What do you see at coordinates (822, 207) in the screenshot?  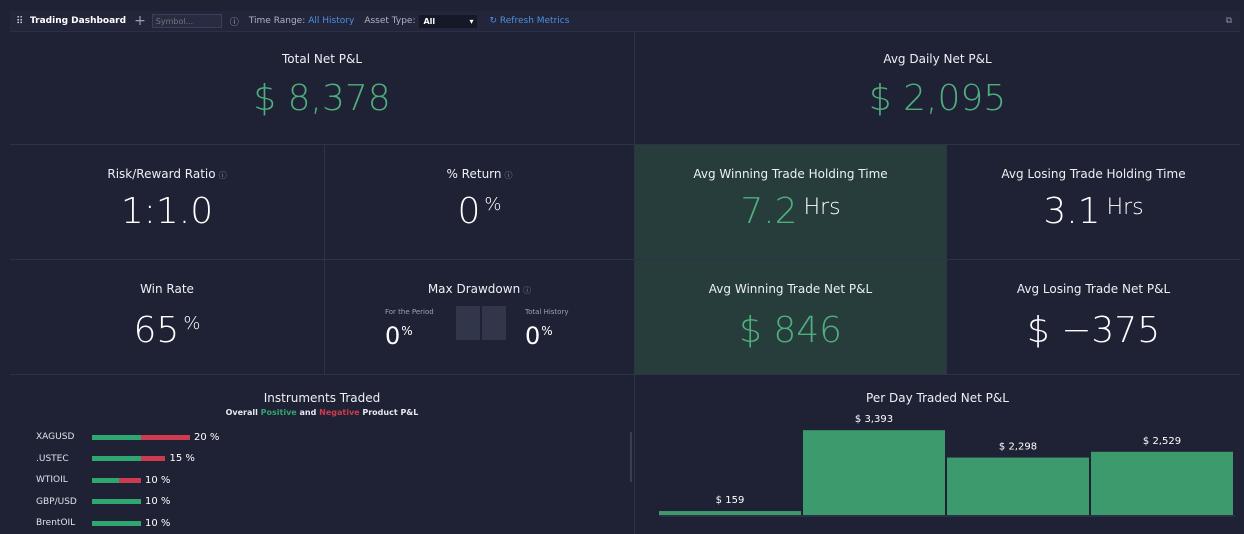 I see `avg-win-time-unit: Hrs` at bounding box center [822, 207].